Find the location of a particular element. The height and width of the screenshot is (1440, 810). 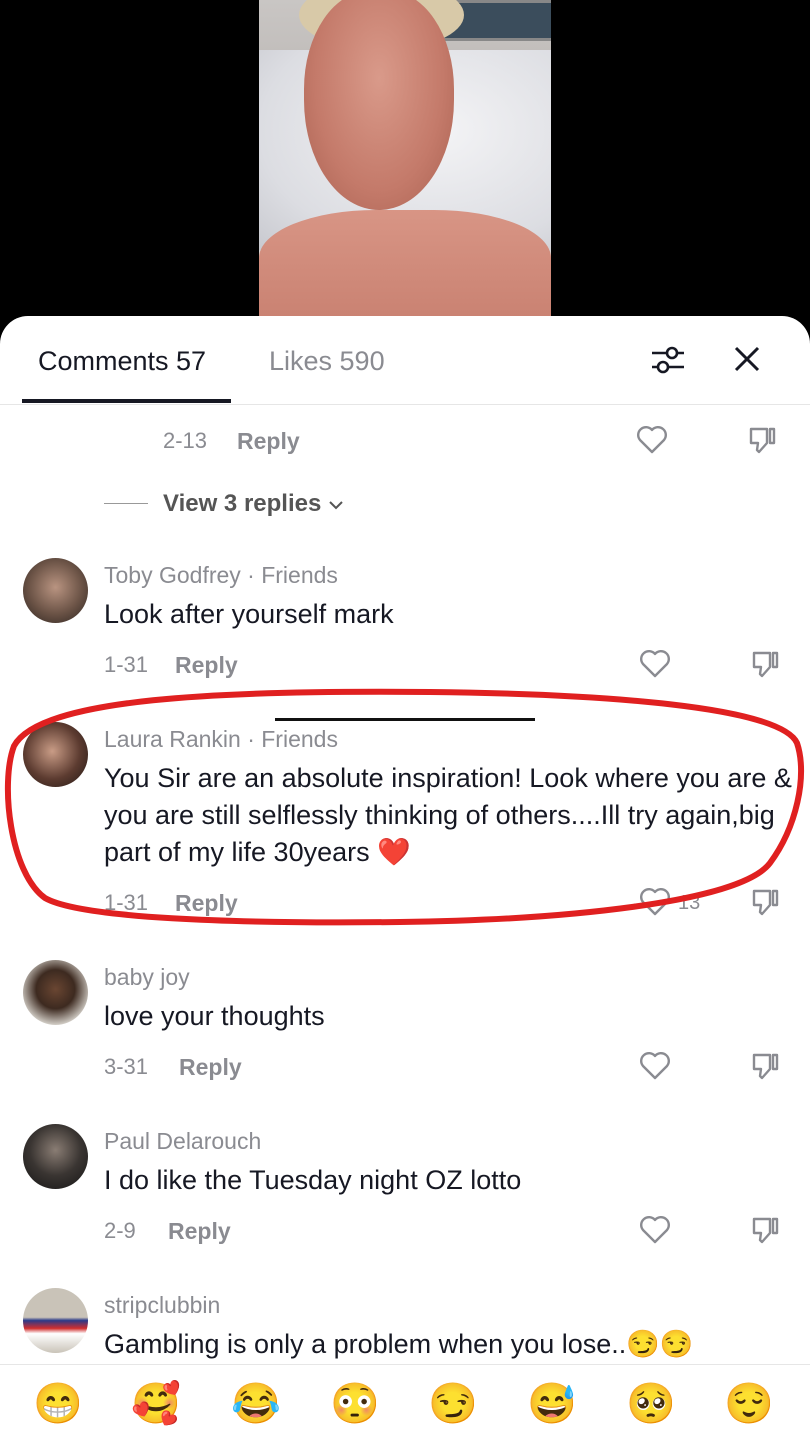

tab-underline is located at coordinates (126, 401).